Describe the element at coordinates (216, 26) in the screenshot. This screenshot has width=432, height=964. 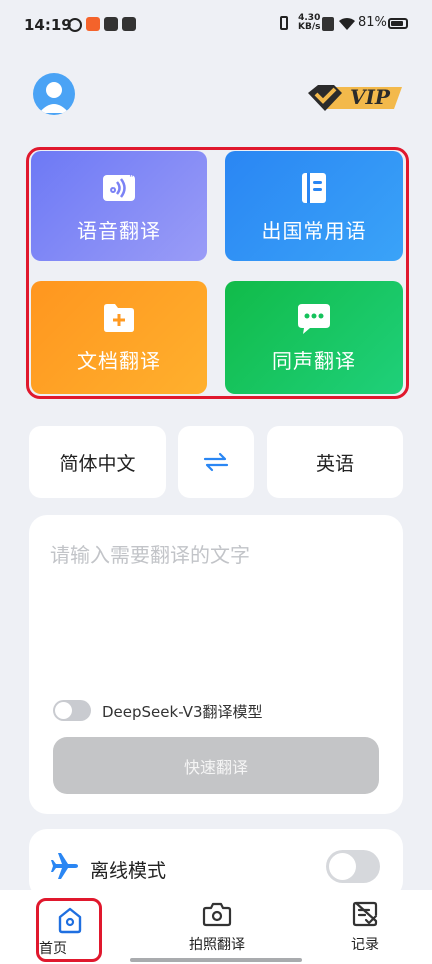
I see `status-bar: 14:19 4.30 KB/s 81%` at that location.